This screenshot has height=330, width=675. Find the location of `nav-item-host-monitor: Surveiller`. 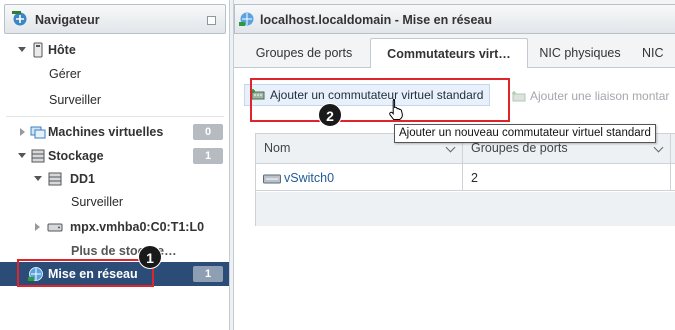

nav-item-host-monitor: Surveiller is located at coordinates (114, 100).